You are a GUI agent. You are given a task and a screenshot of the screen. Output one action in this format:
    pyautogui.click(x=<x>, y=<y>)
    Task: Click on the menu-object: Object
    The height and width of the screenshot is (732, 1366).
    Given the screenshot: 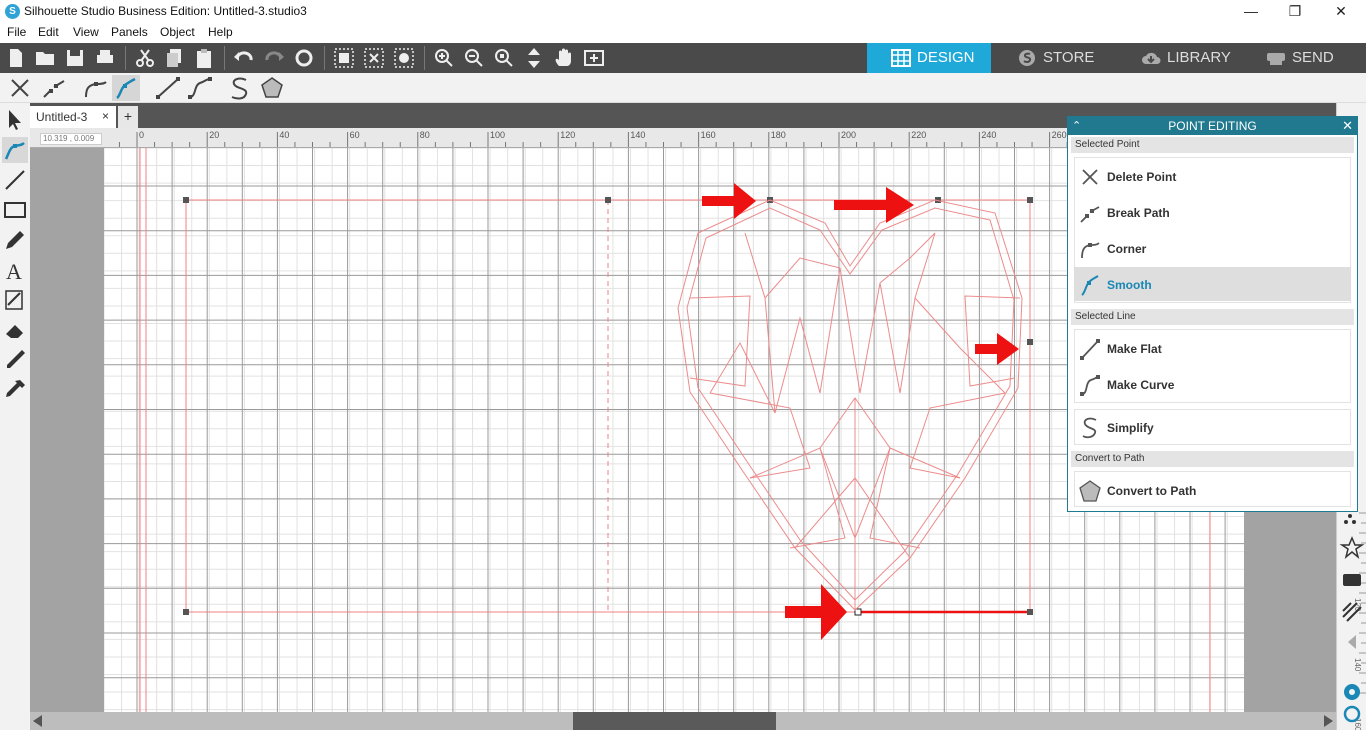 What is the action you would take?
    pyautogui.click(x=177, y=32)
    